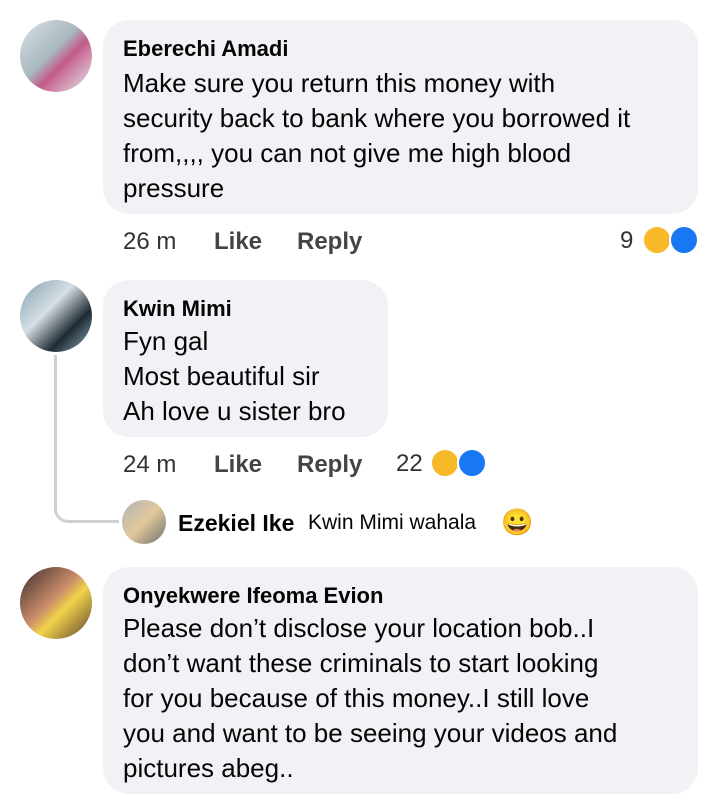 This screenshot has width=720, height=806. I want to click on comment-text-line: Make sure you return this money with, so click(339, 83).